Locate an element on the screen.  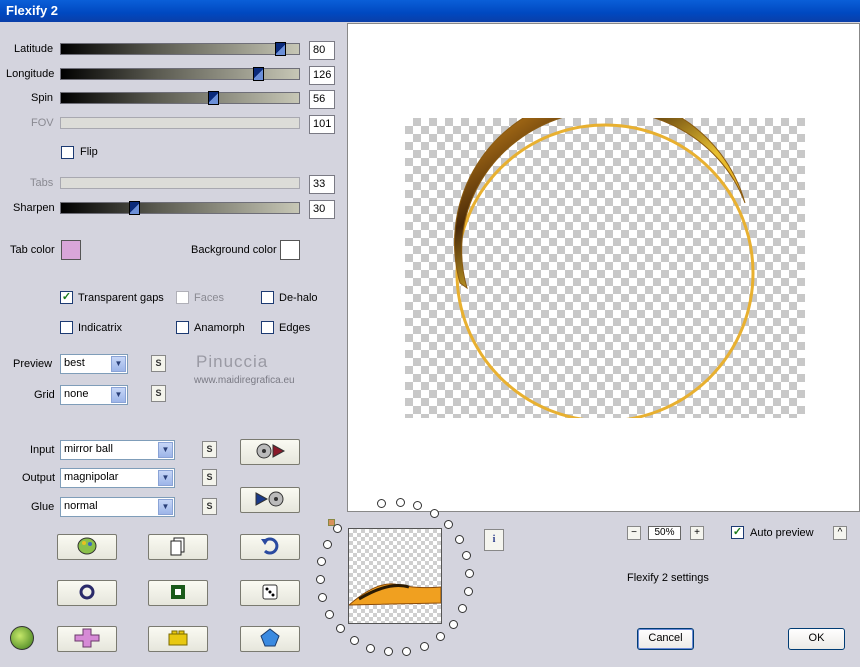
ring-icon is located at coordinates (87, 592).